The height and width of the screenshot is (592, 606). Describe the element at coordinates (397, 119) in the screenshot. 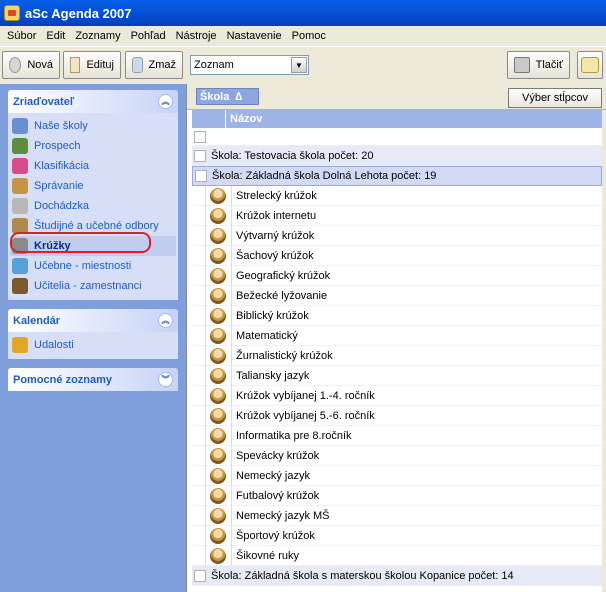

I see `column-header: Názov` at that location.